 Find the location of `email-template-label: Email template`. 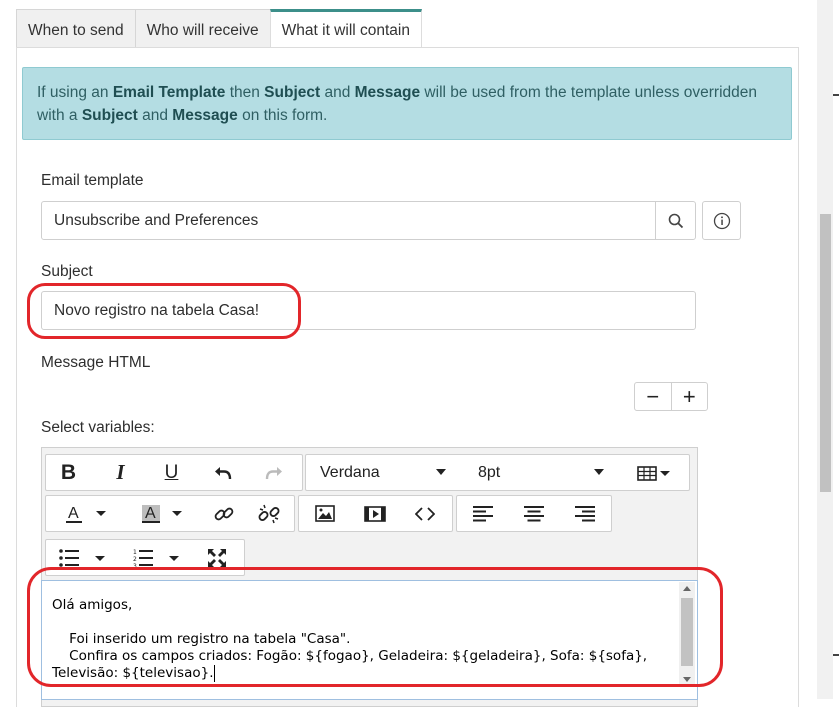

email-template-label: Email template is located at coordinates (92, 180).